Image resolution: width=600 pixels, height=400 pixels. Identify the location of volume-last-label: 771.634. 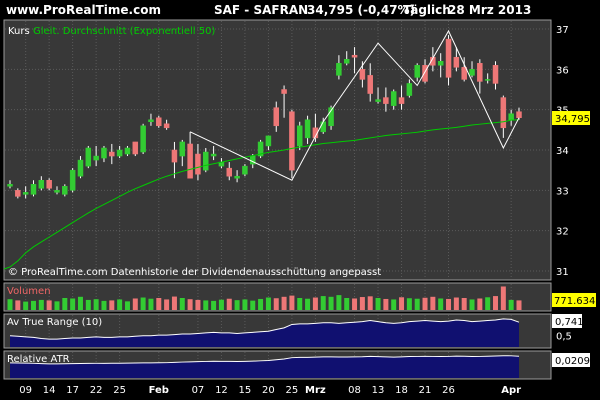
(574, 301).